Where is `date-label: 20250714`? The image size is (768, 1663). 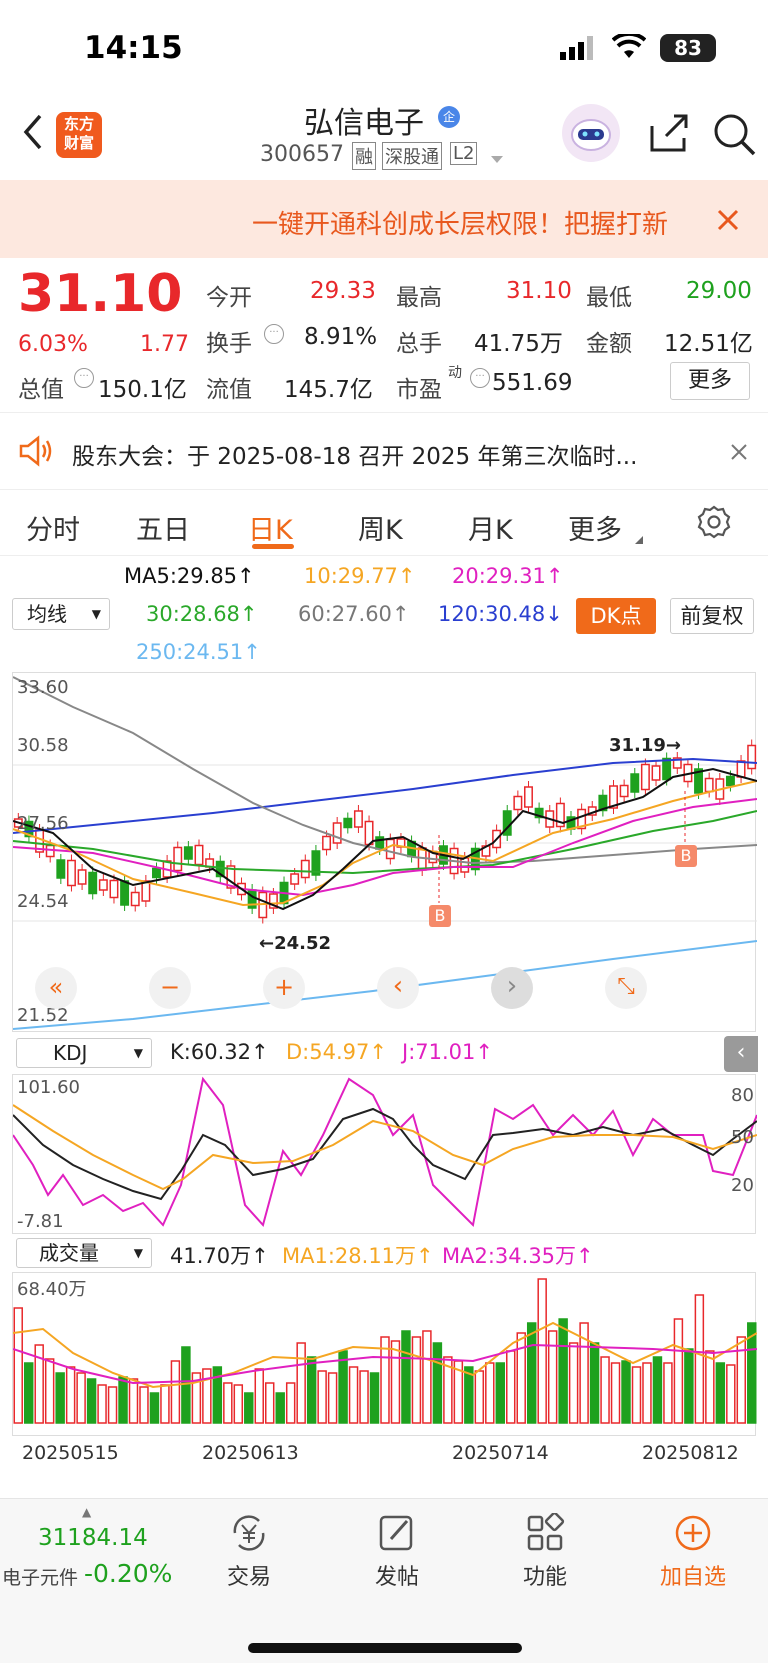 date-label: 20250714 is located at coordinates (500, 1453).